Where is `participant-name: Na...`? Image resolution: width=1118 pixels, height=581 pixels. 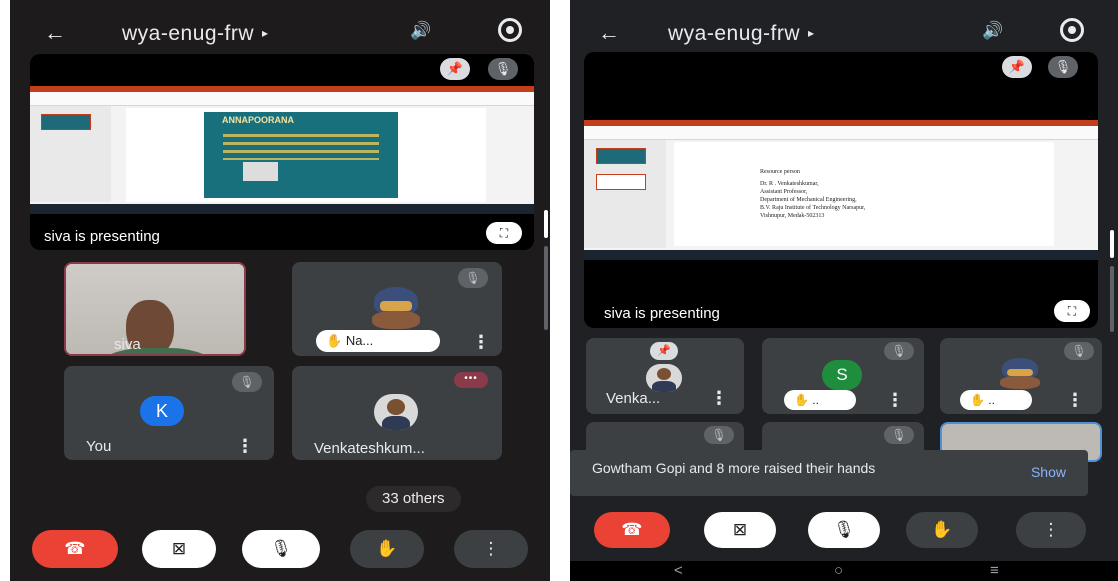 participant-name: Na... is located at coordinates (359, 340).